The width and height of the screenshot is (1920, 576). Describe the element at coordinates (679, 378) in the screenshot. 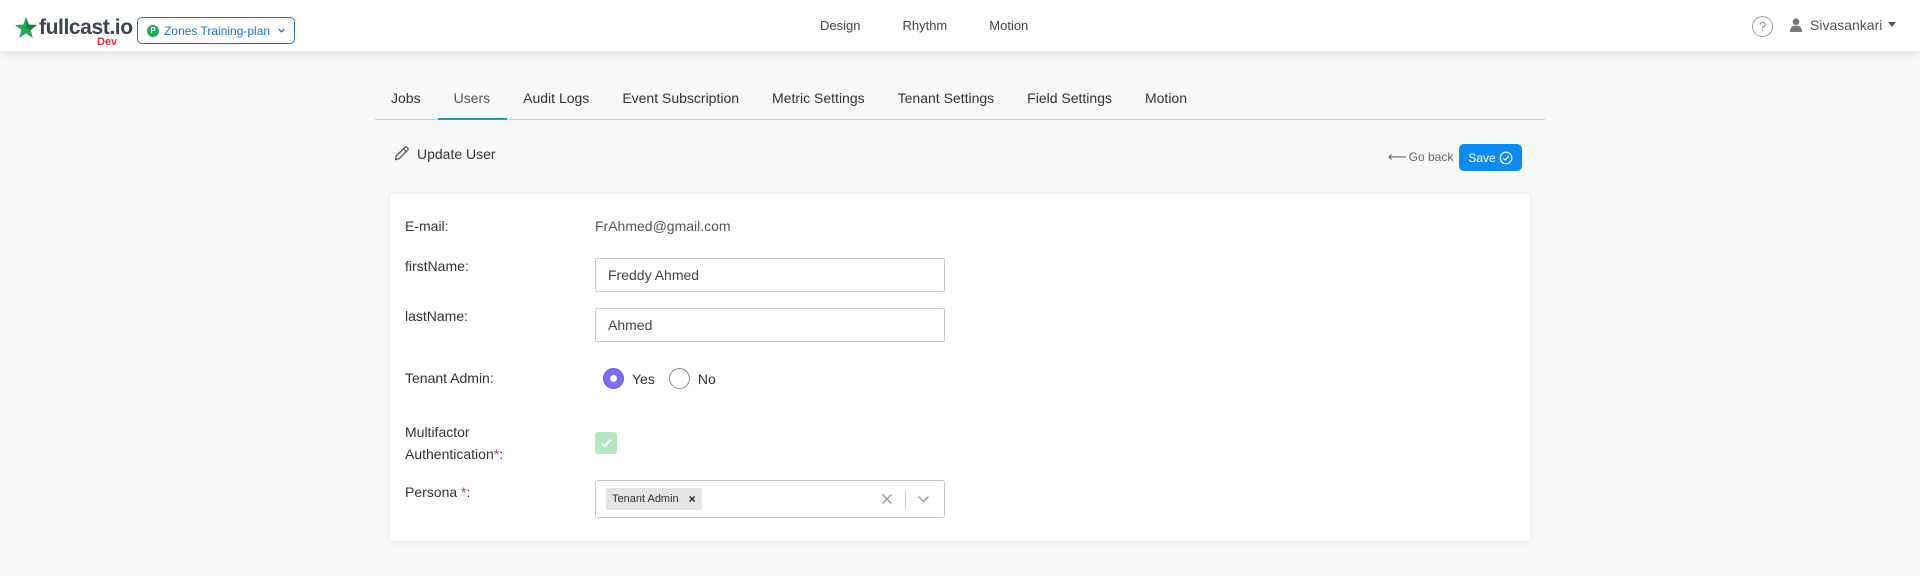

I see `tenant-admin-no-radio` at that location.